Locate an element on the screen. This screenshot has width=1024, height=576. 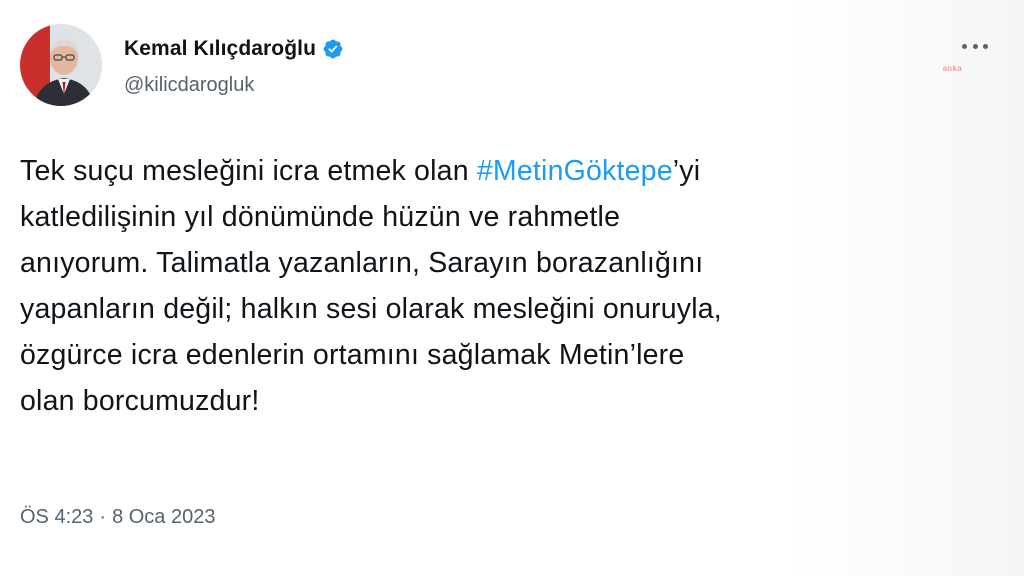
author-handle: @kilicdarogluk is located at coordinates (234, 85).